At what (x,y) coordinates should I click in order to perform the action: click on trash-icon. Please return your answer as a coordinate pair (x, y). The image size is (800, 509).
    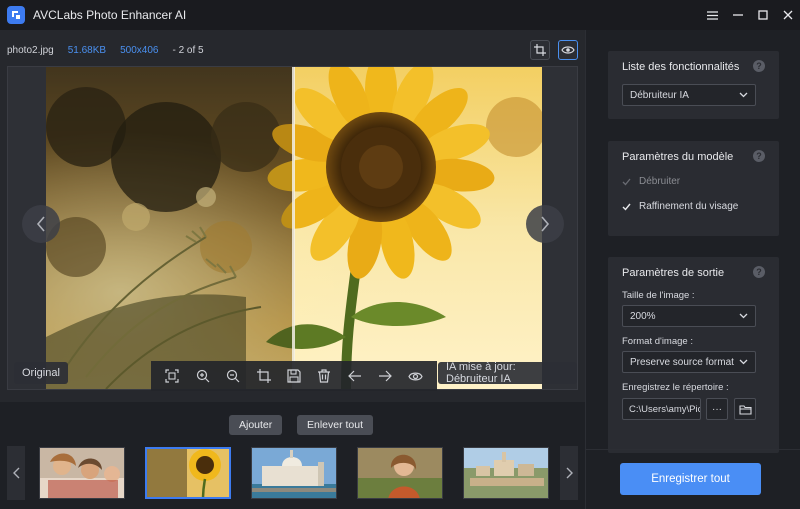
    Looking at the image, I should click on (324, 376).